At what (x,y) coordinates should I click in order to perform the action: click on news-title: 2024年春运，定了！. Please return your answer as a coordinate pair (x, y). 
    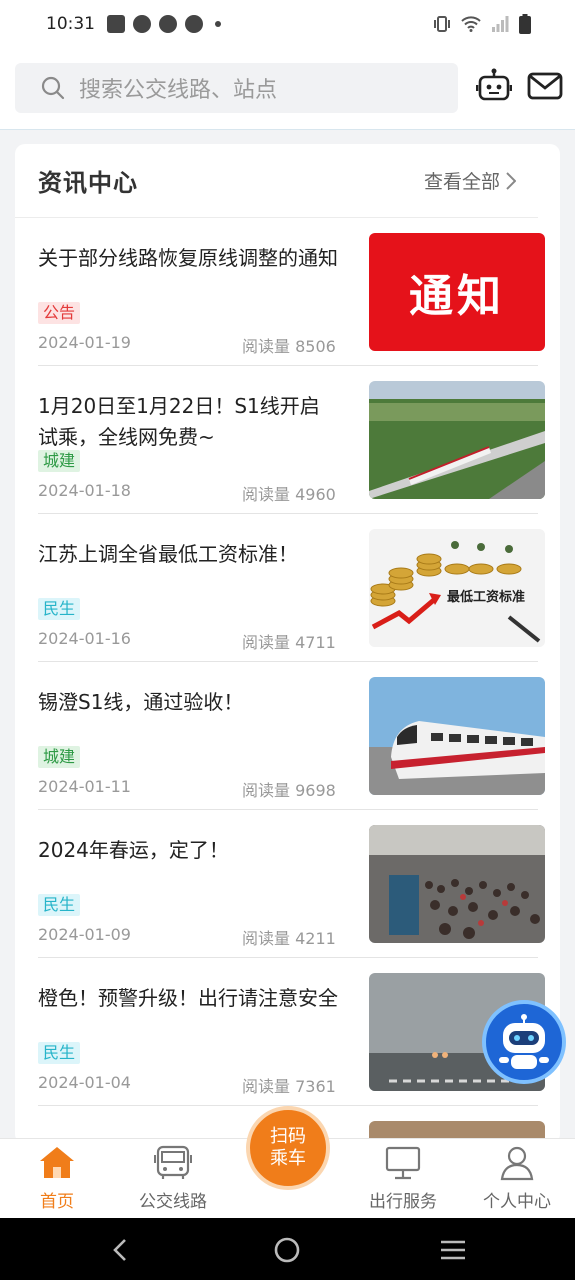
    Looking at the image, I should click on (133, 850).